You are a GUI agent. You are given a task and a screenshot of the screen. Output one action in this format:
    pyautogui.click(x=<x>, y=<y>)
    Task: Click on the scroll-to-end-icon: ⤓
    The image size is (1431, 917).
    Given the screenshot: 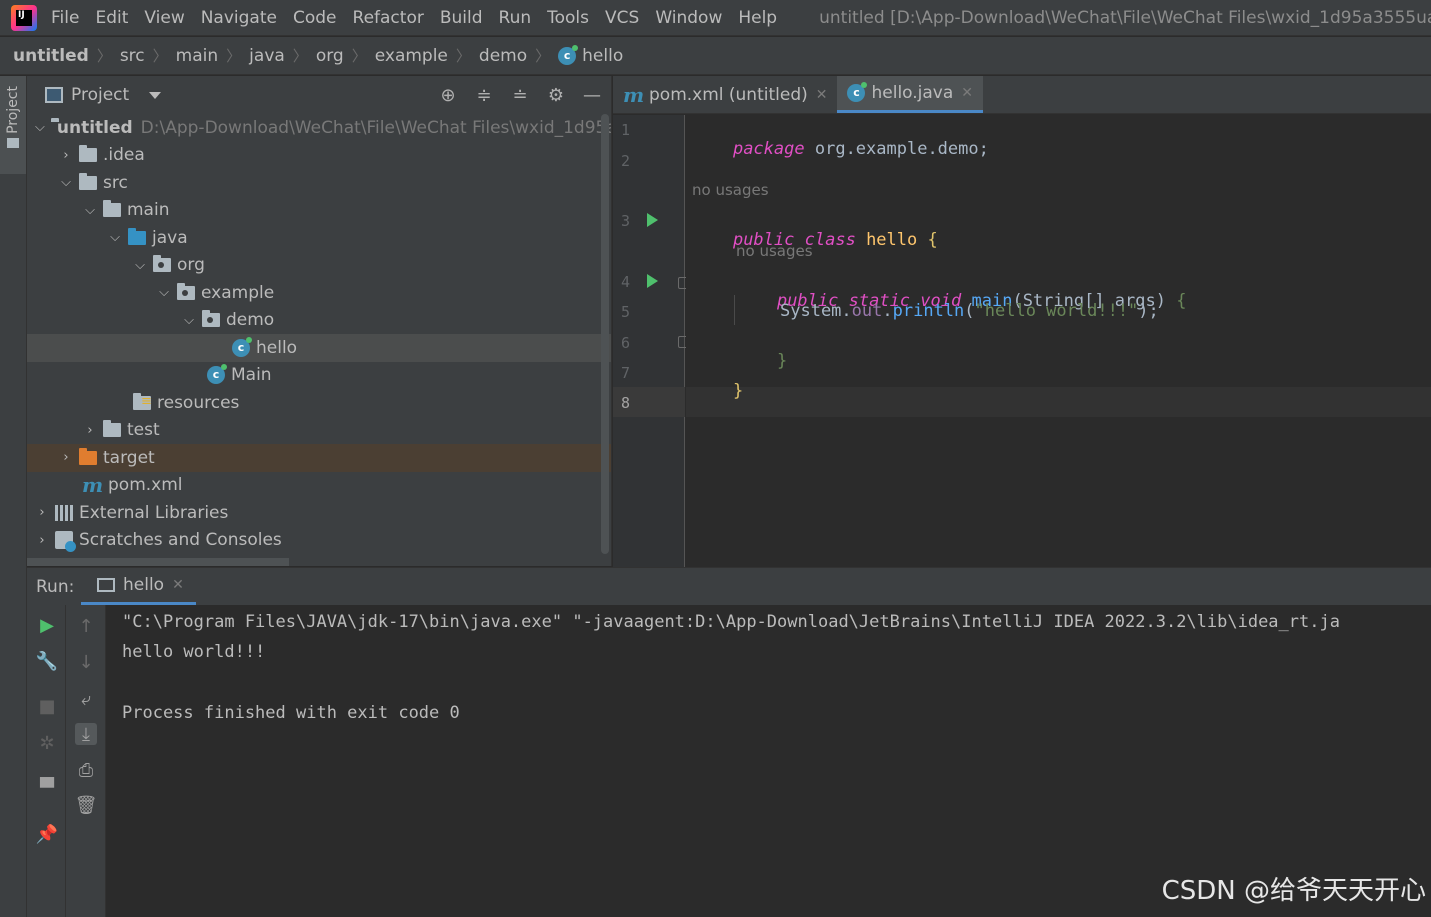 What is the action you would take?
    pyautogui.click(x=86, y=734)
    